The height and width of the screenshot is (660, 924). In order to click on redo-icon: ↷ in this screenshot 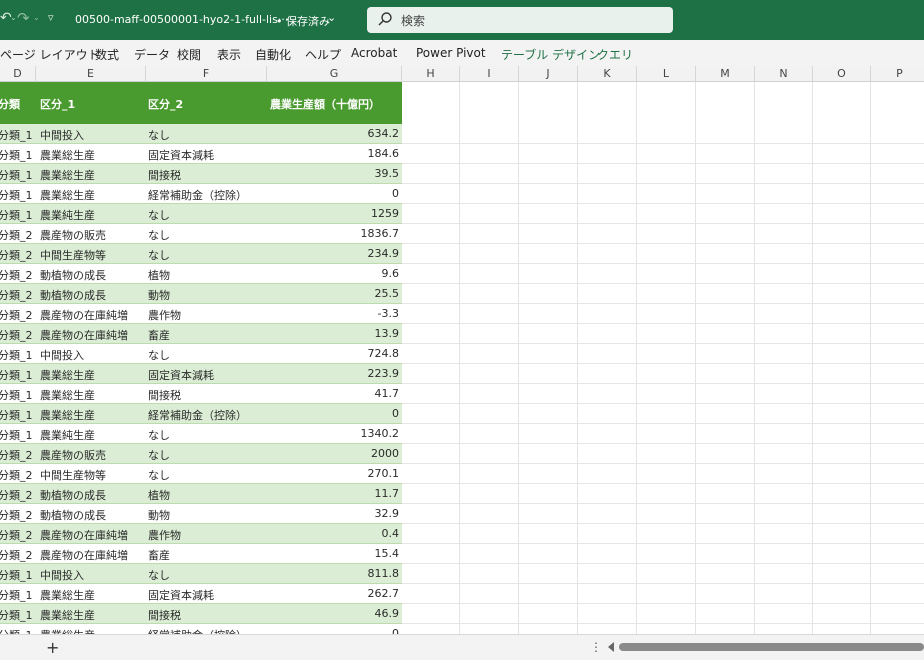, I will do `click(23, 18)`.